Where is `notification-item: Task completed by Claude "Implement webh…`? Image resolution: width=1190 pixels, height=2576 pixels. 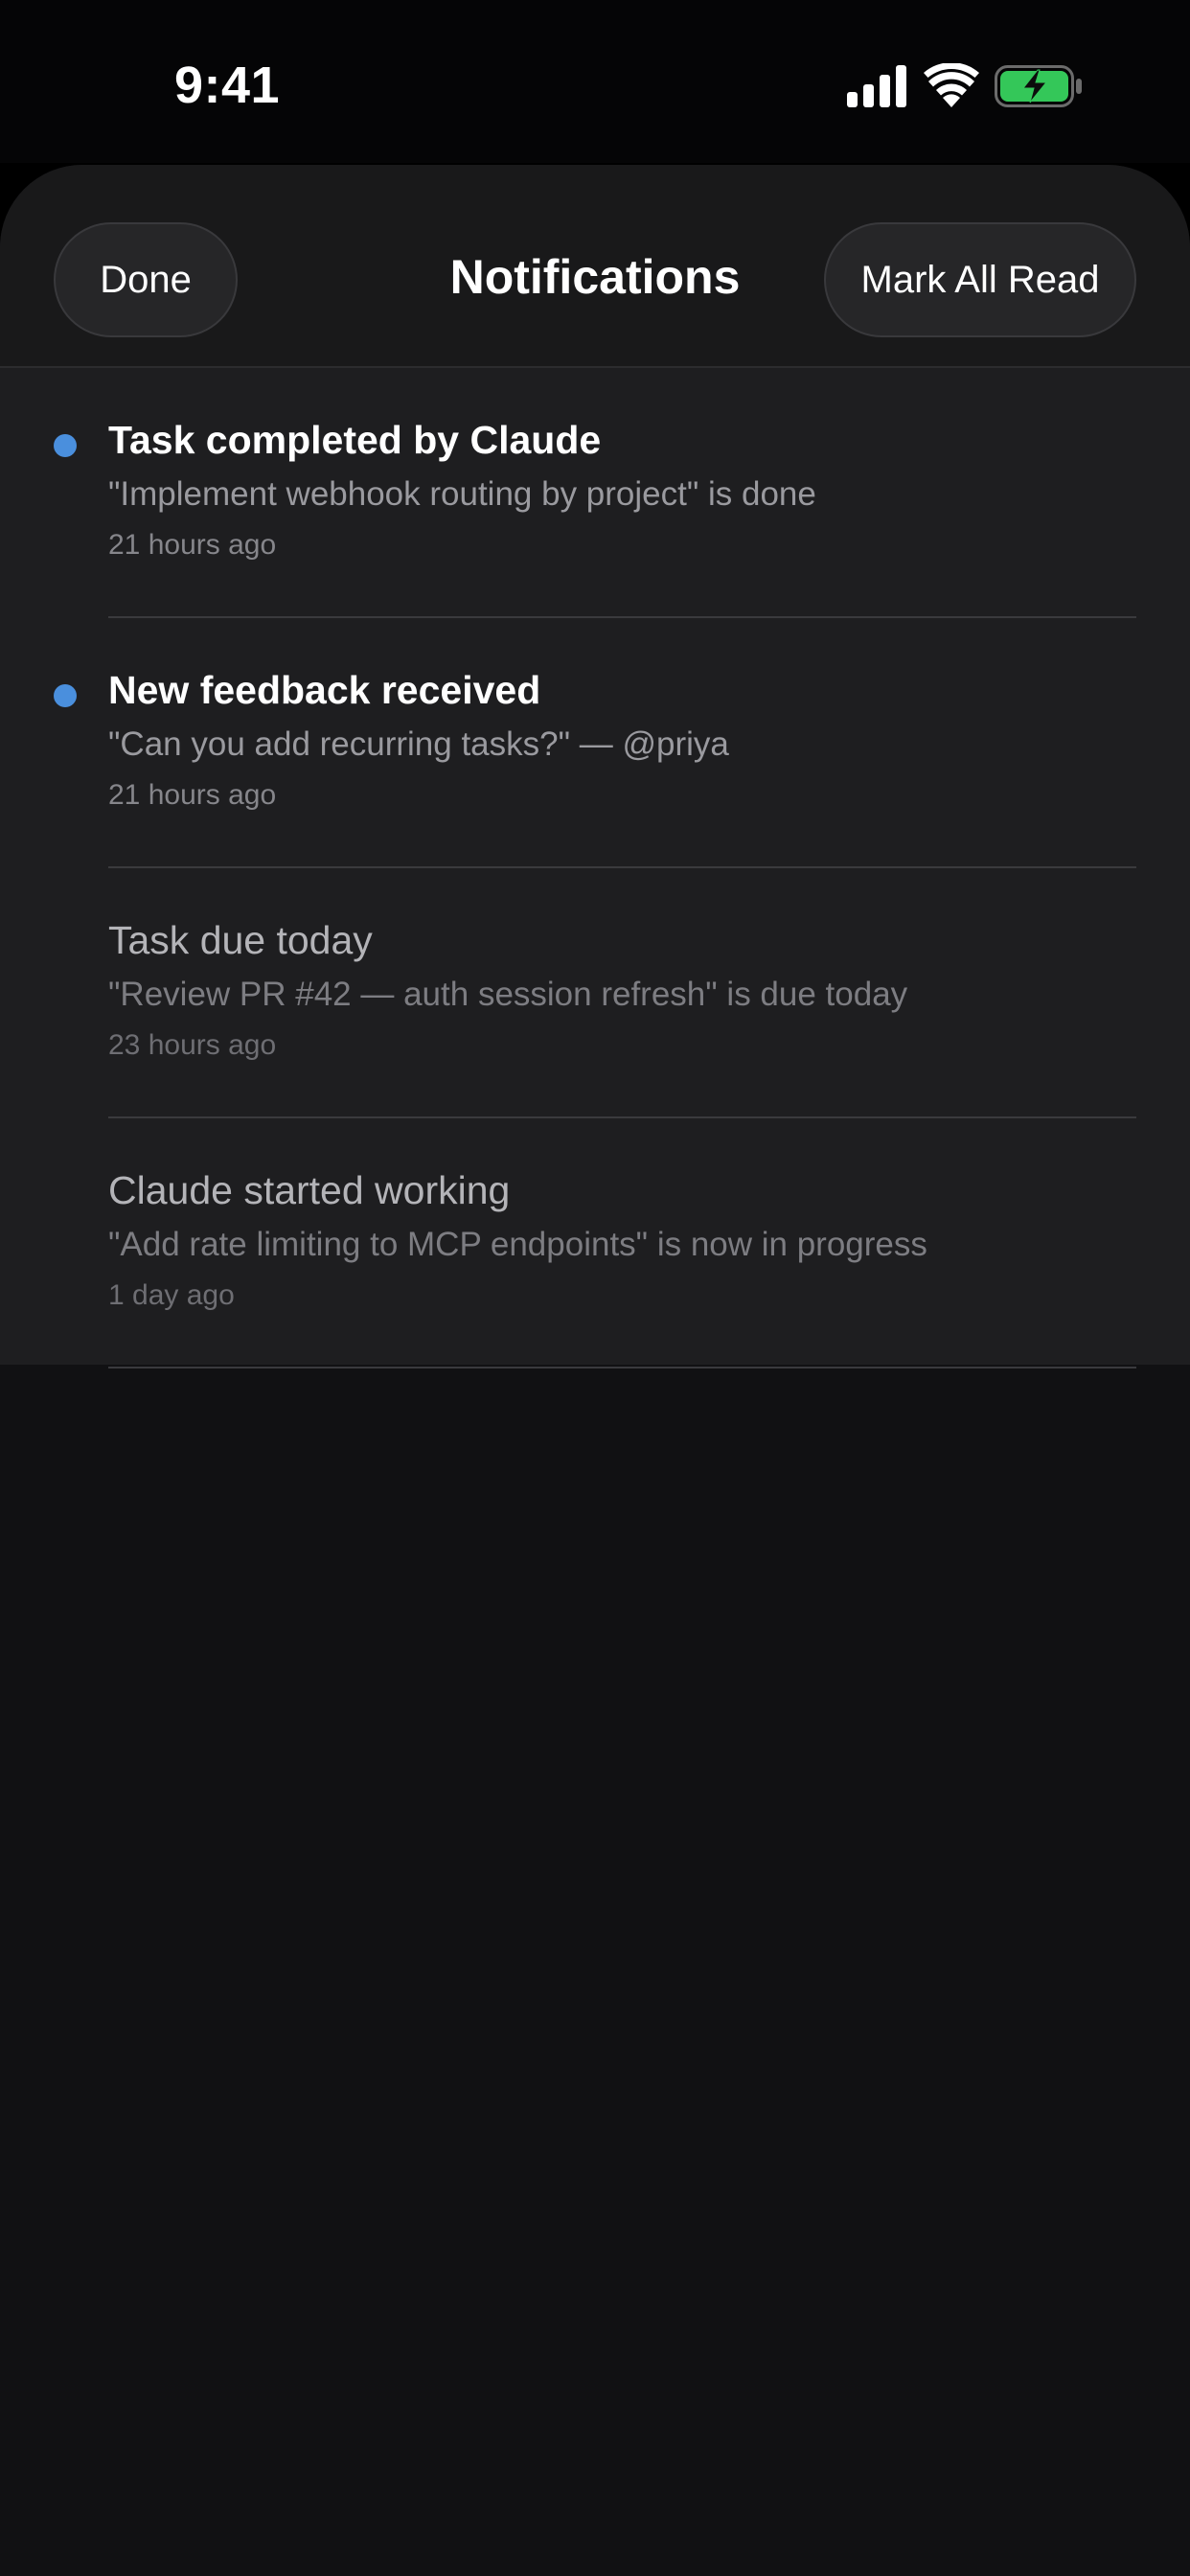 notification-item: Task completed by Claude "Implement webh… is located at coordinates (595, 493).